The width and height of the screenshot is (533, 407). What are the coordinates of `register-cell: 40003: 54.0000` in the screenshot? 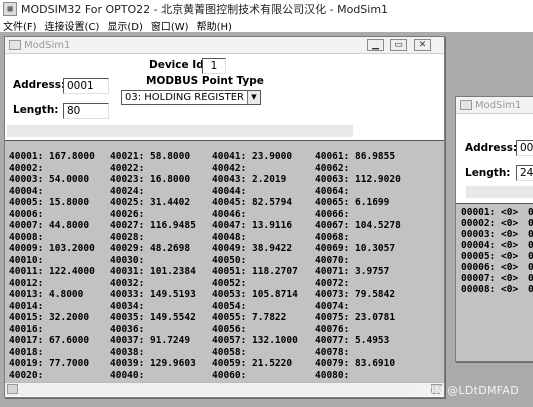 It's located at (49, 180).